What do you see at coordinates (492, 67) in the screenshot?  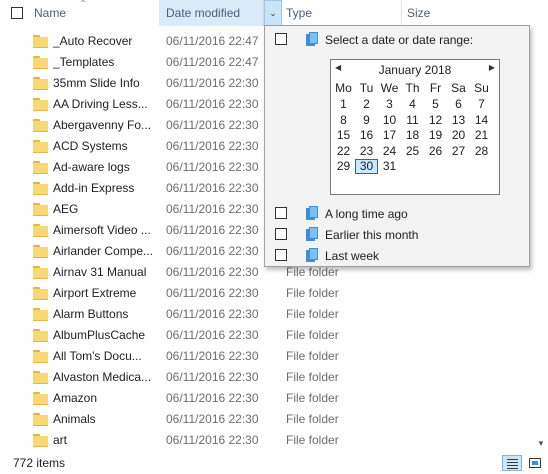 I see `triangle-right-icon: ▶` at bounding box center [492, 67].